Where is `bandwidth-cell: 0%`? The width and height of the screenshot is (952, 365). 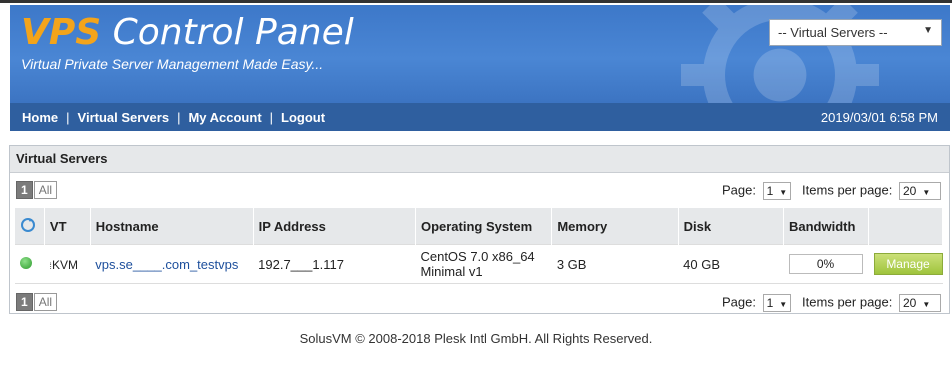 bandwidth-cell: 0% is located at coordinates (826, 264).